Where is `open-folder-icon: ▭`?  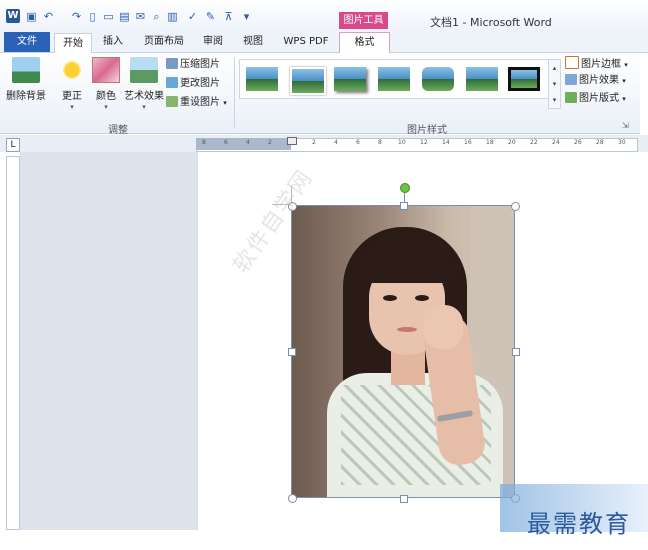 open-folder-icon: ▭ is located at coordinates (108, 16).